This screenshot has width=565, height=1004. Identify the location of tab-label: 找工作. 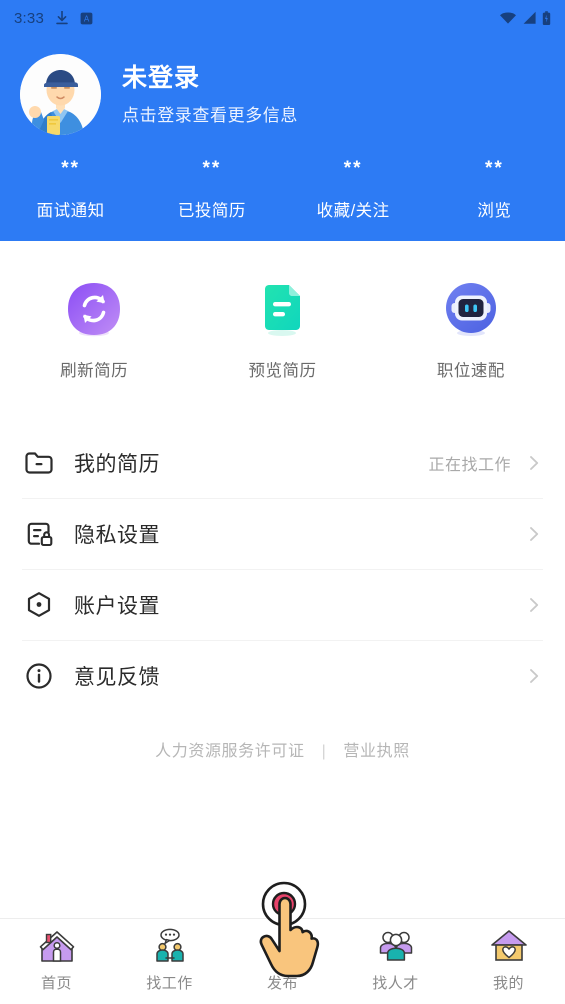
(169, 983).